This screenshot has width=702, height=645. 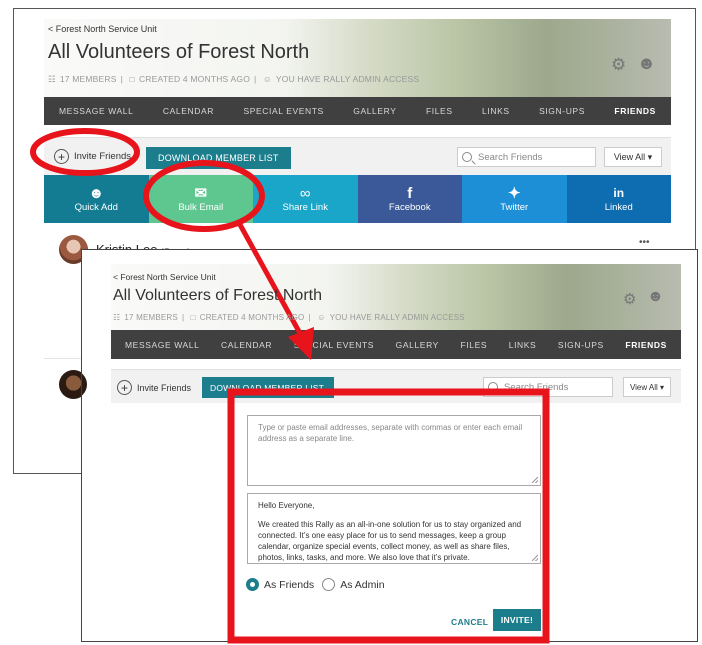 What do you see at coordinates (85, 152) in the screenshot?
I see `highlight-invite-friends` at bounding box center [85, 152].